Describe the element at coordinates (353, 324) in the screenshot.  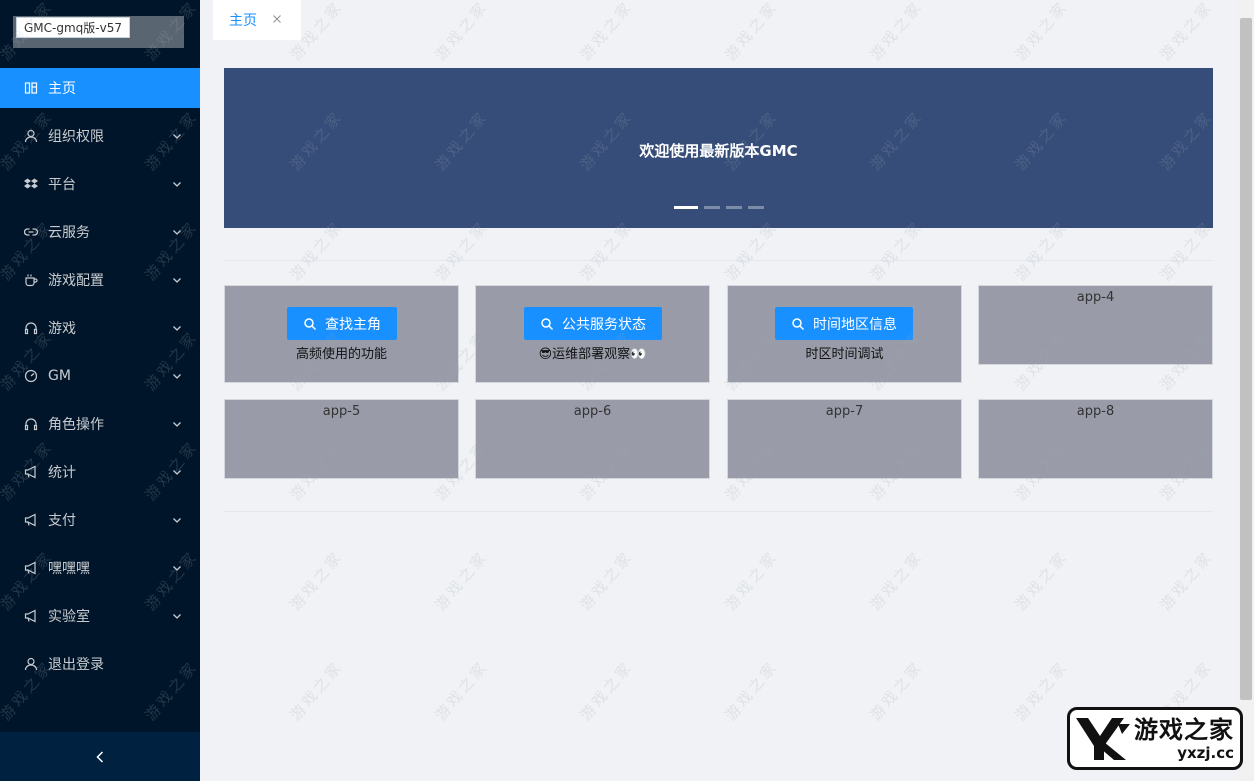
I see `button-label: 查找主角` at that location.